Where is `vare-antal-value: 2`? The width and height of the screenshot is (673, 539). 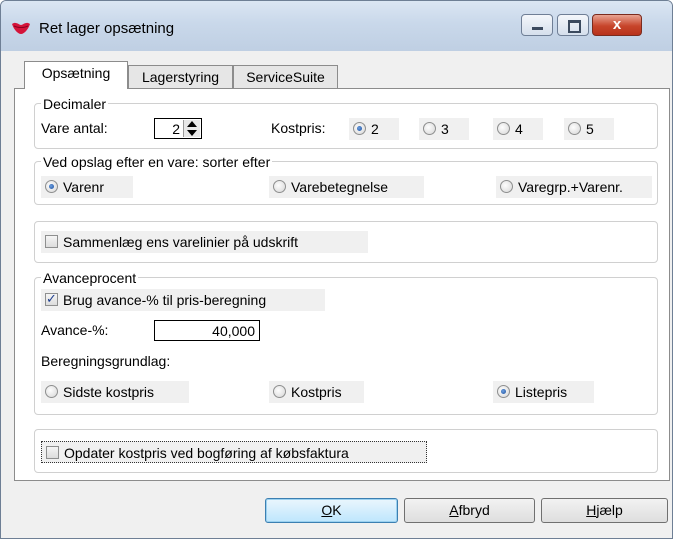
vare-antal-value: 2 is located at coordinates (176, 129).